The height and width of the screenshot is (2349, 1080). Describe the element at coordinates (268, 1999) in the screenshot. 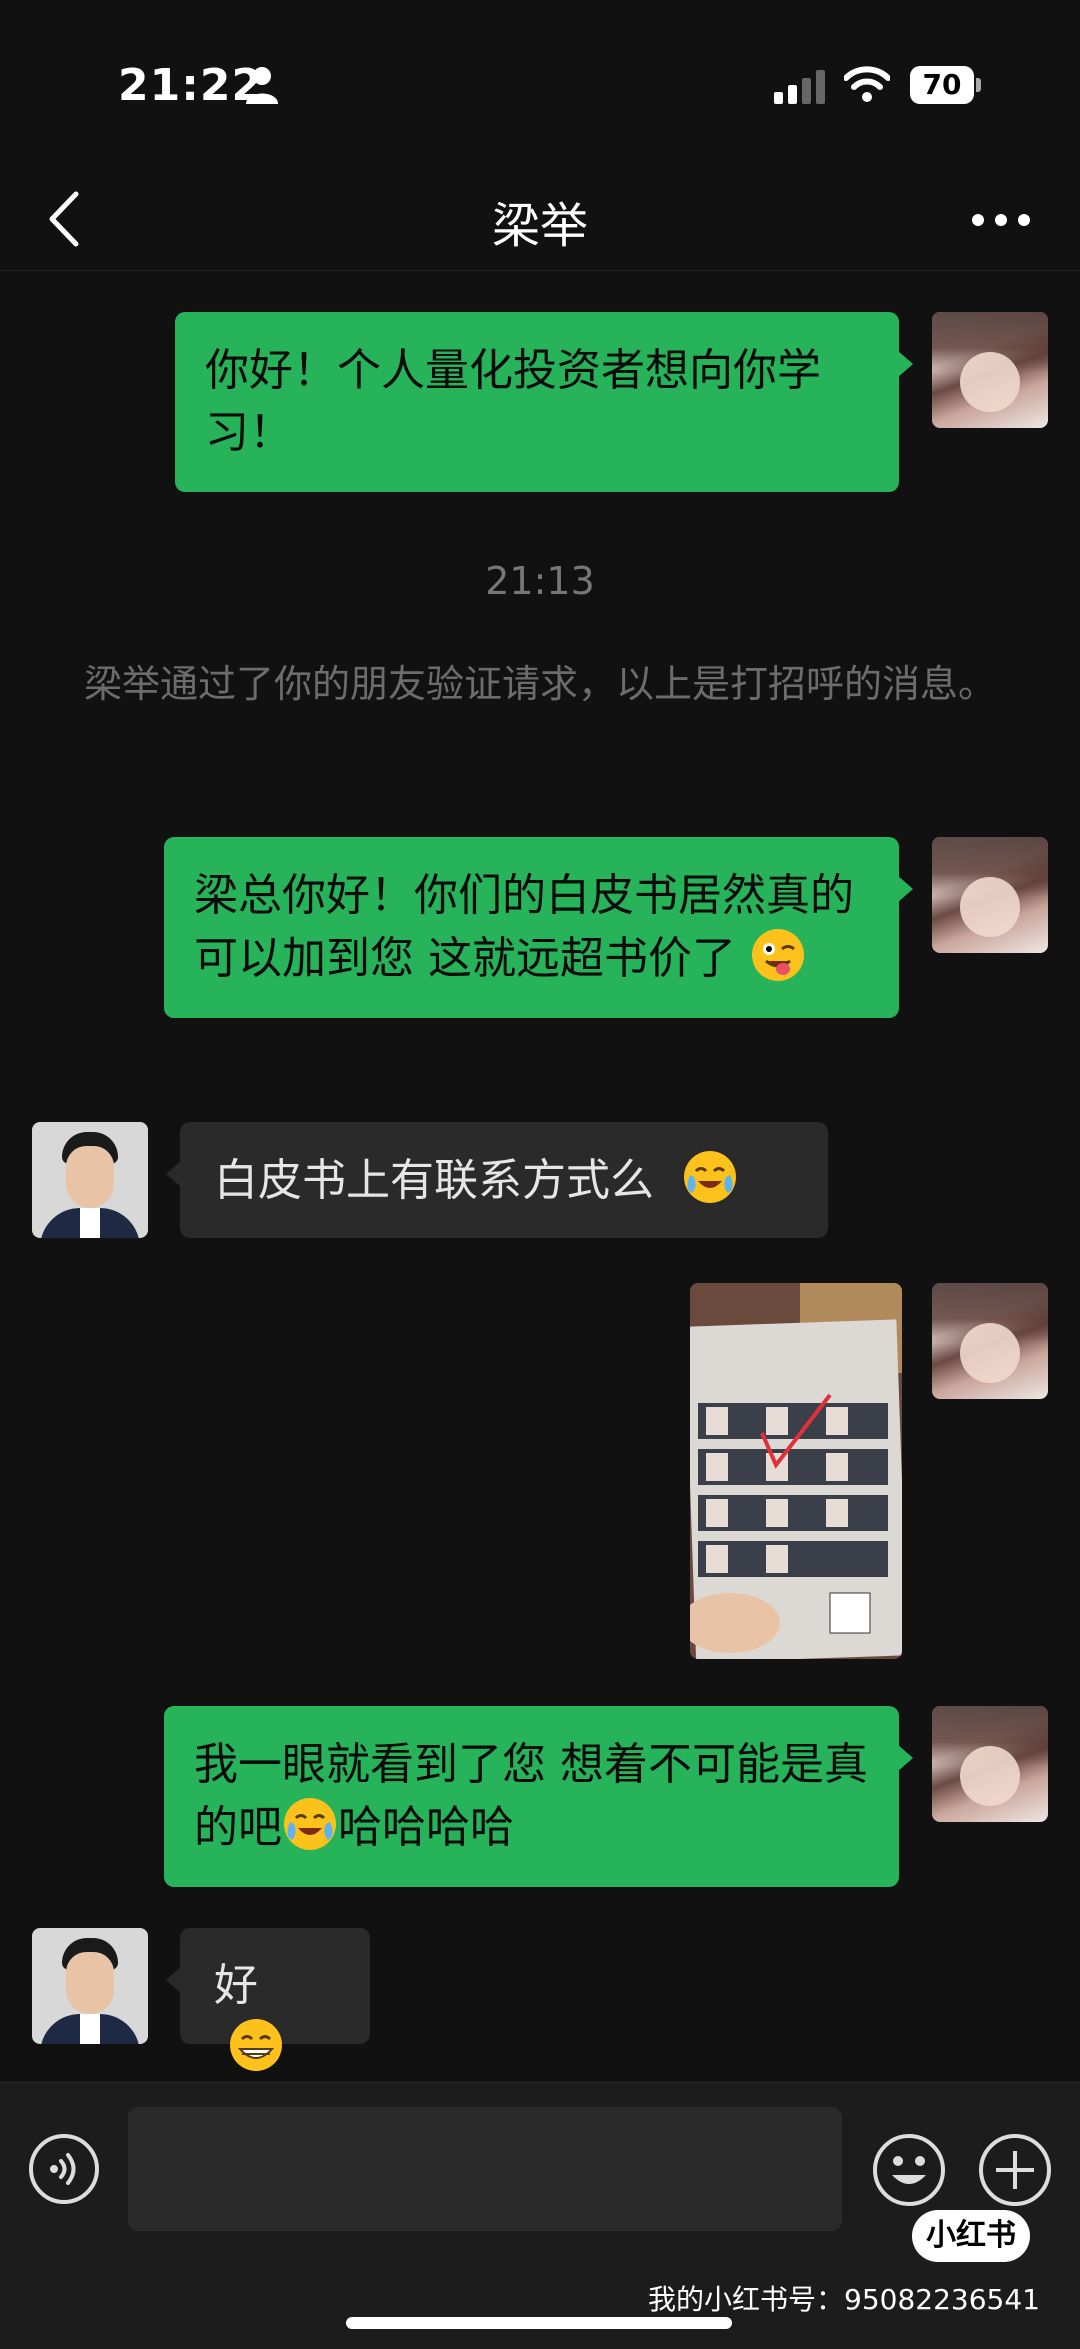

I see `message-bubble-incoming: 好` at that location.